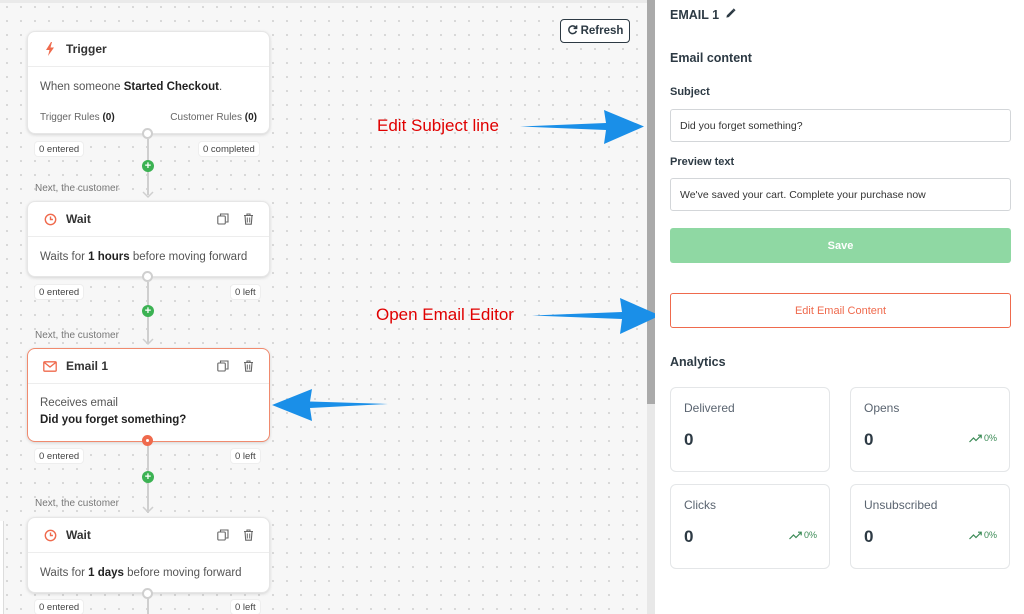  What do you see at coordinates (59, 456) in the screenshot?
I see `email-1-entered-count: 0 entered` at bounding box center [59, 456].